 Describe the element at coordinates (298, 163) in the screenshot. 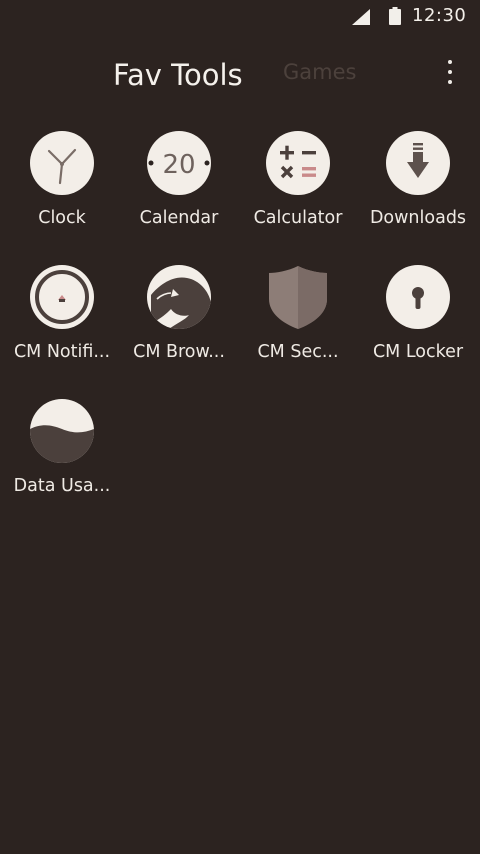

I see `calculator-icon` at that location.